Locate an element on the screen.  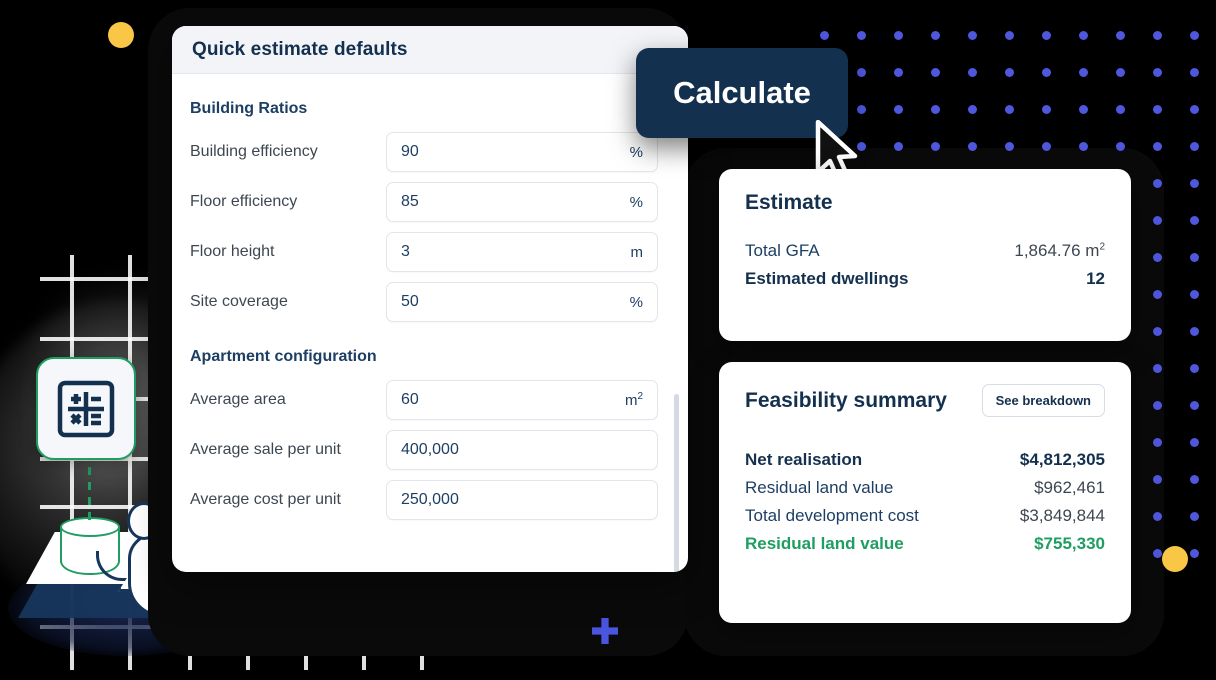
feasibility-row-residual-land-value: Residual land value $962,461 is located at coordinates (925, 488).